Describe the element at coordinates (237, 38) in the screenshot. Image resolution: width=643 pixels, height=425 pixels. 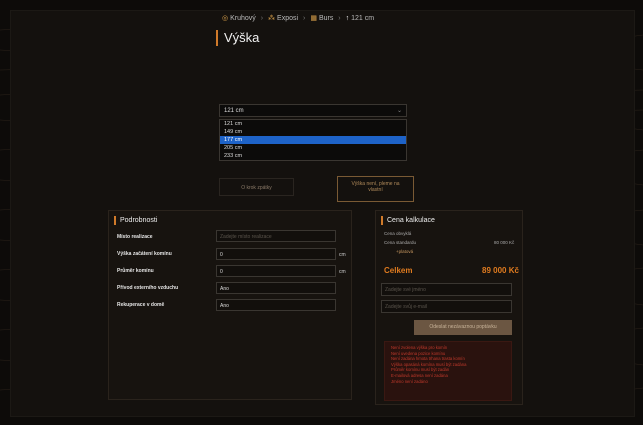
I see `page-title: Výška` at that location.